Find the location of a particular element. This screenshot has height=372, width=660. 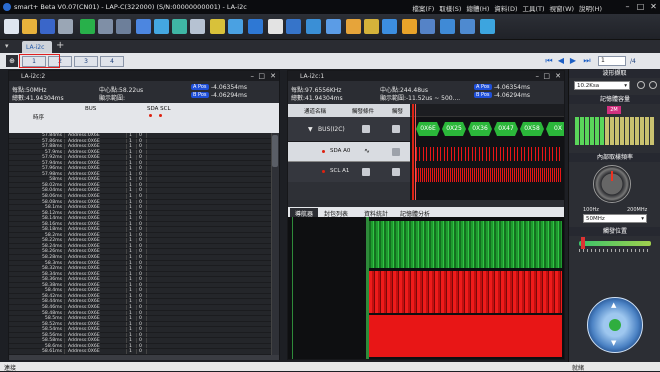

pin-icon: ⊕ is located at coordinates (12, 61).